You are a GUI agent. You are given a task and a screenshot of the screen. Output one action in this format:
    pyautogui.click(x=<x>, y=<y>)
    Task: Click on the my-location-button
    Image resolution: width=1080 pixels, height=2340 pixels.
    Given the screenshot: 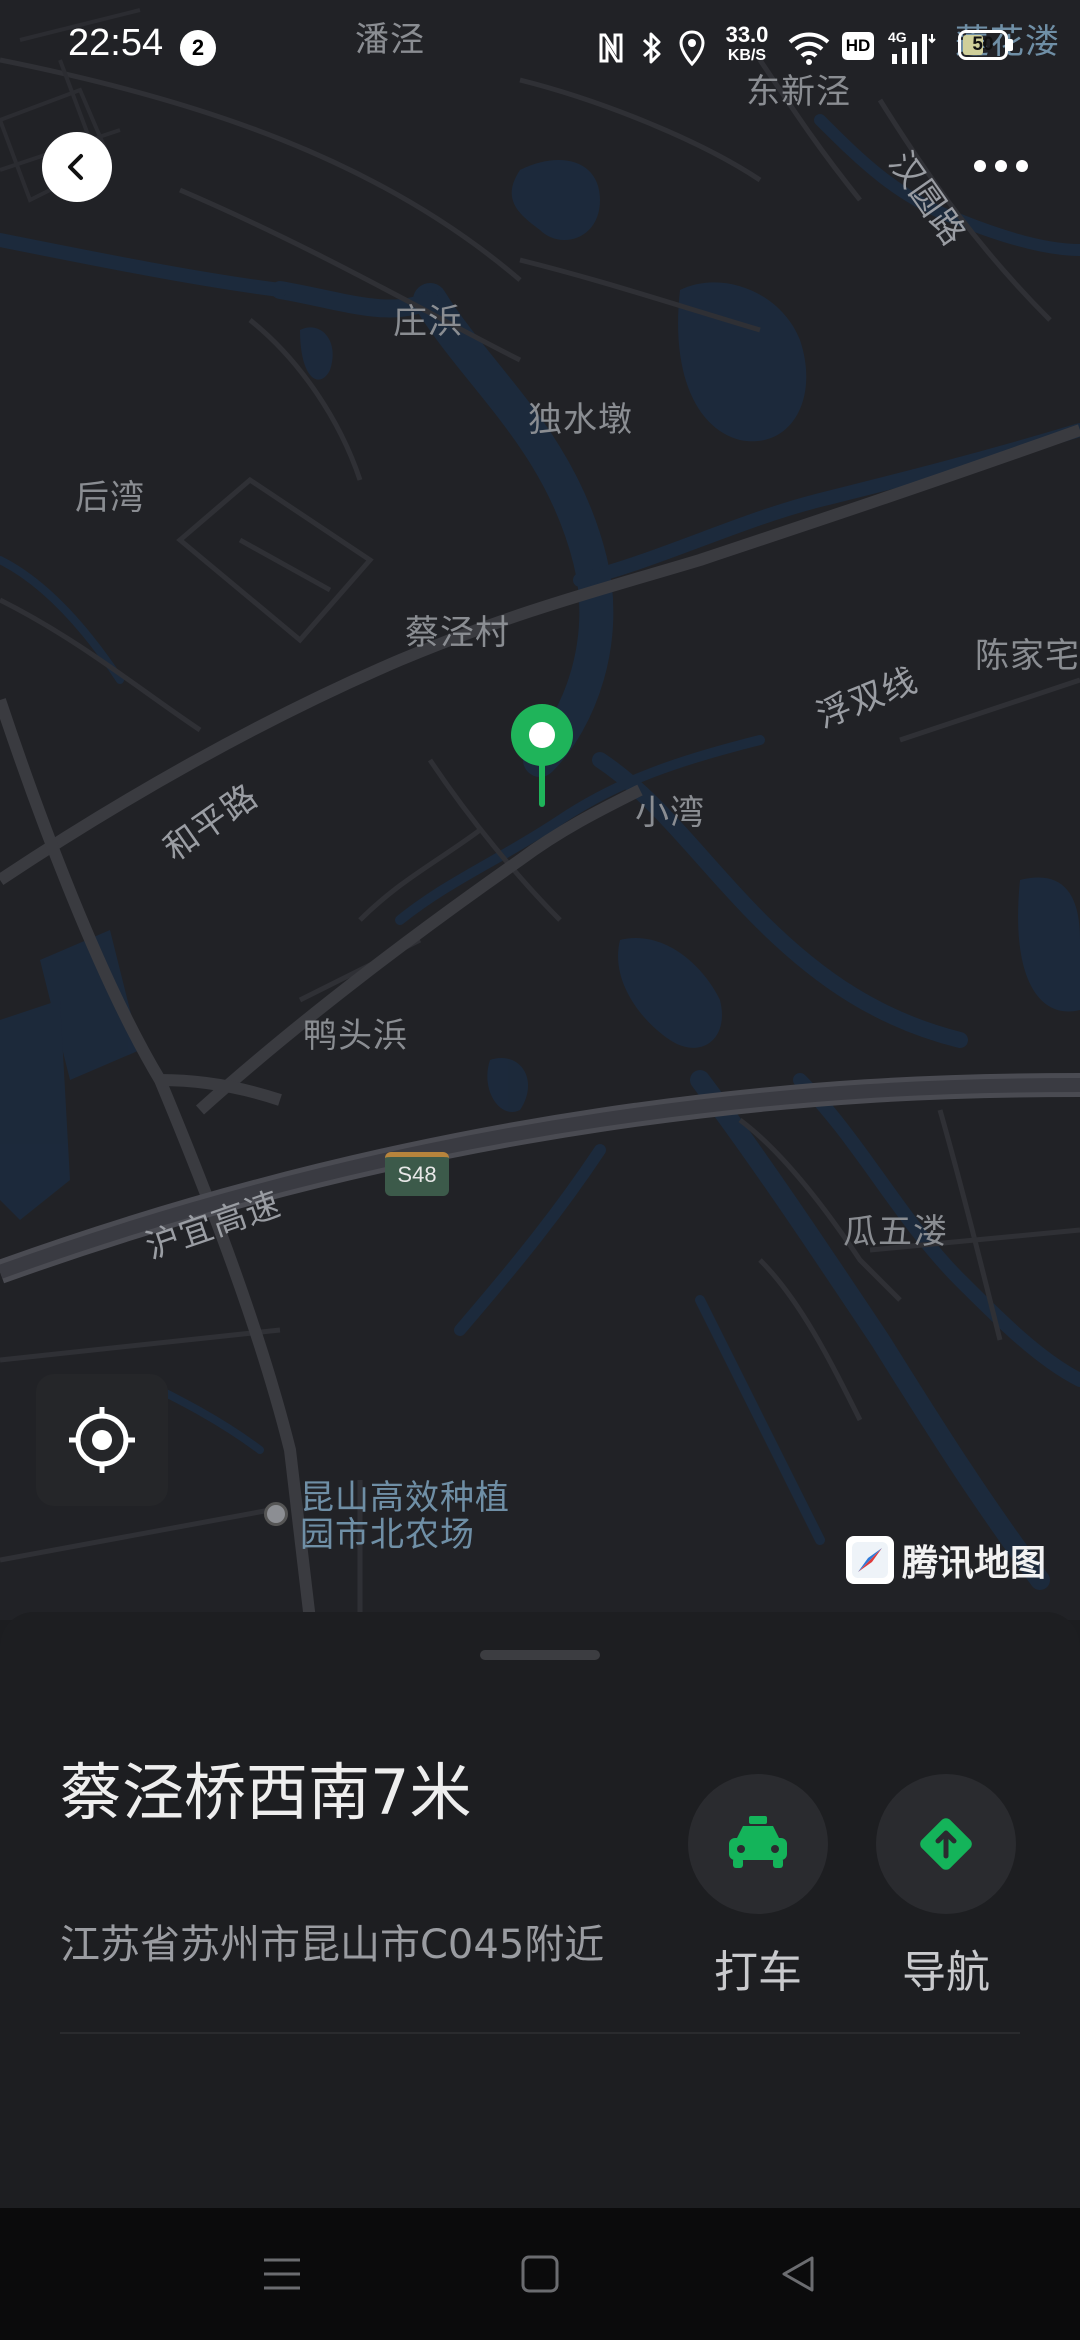 What is the action you would take?
    pyautogui.click(x=102, y=1440)
    